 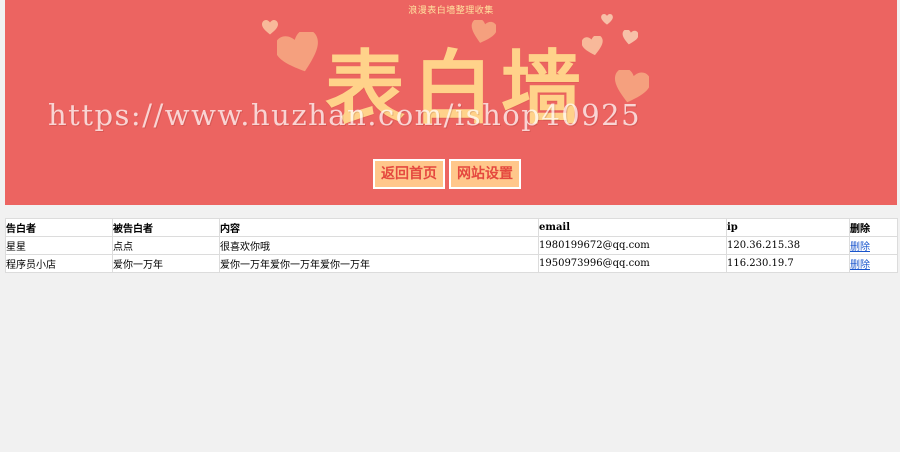 What do you see at coordinates (632, 263) in the screenshot?
I see `cell-email: 1950973996@qq.com` at bounding box center [632, 263].